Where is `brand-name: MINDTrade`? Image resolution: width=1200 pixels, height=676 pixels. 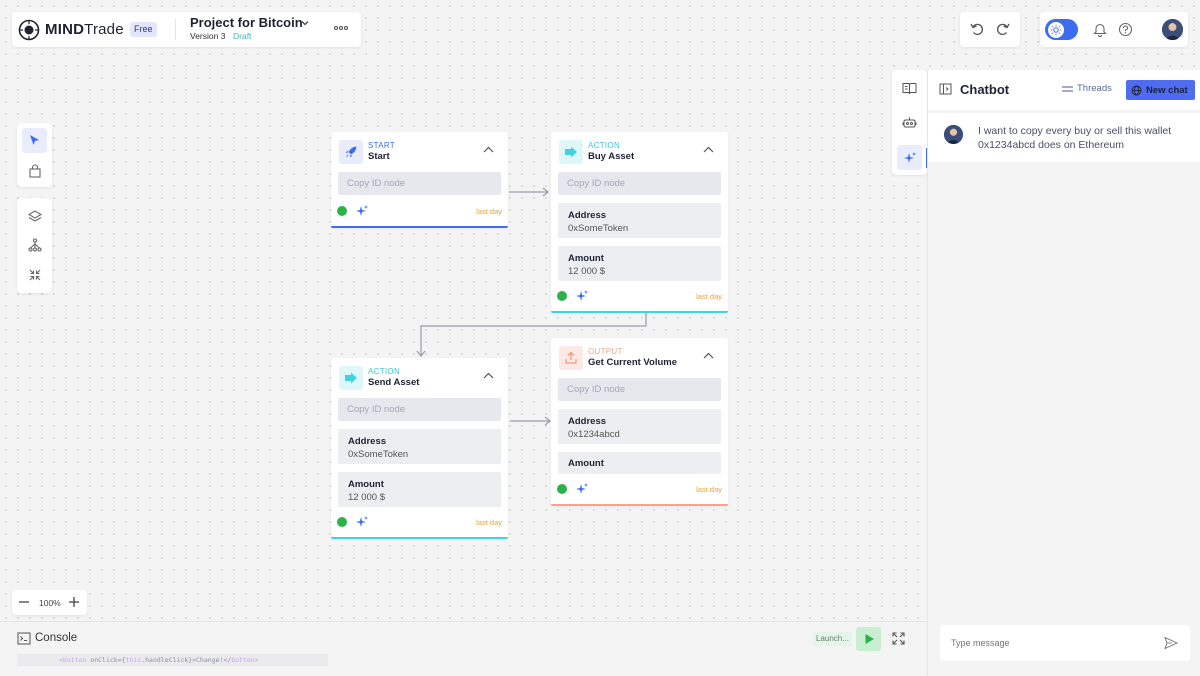 brand-name: MINDTrade is located at coordinates (84, 29).